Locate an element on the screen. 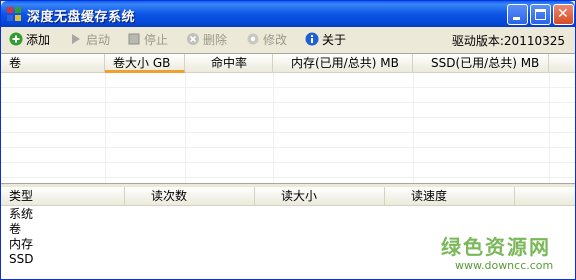 The image size is (576, 280). column-ssd: SSD(已用/总共) MB is located at coordinates (481, 63).